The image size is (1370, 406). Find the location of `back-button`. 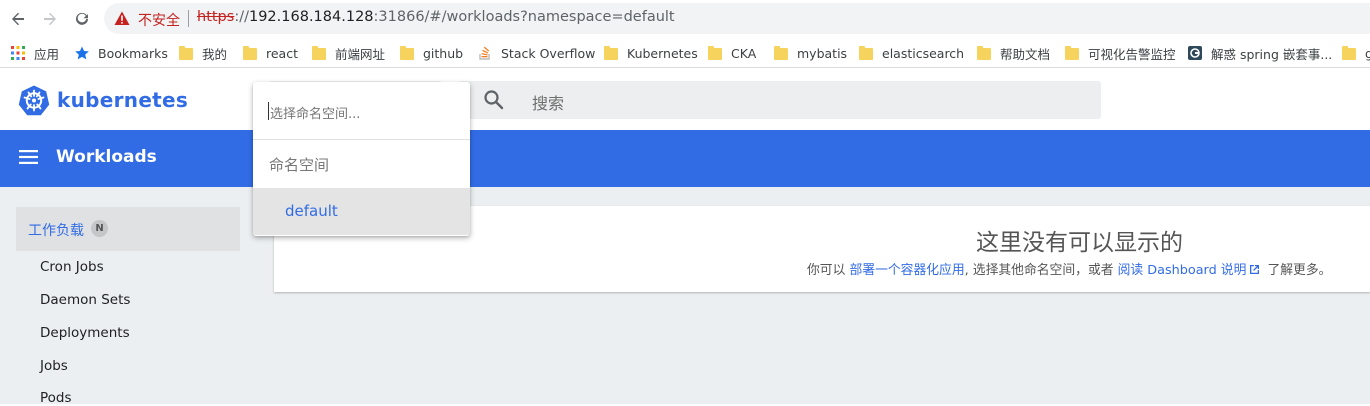

back-button is located at coordinates (18, 19).